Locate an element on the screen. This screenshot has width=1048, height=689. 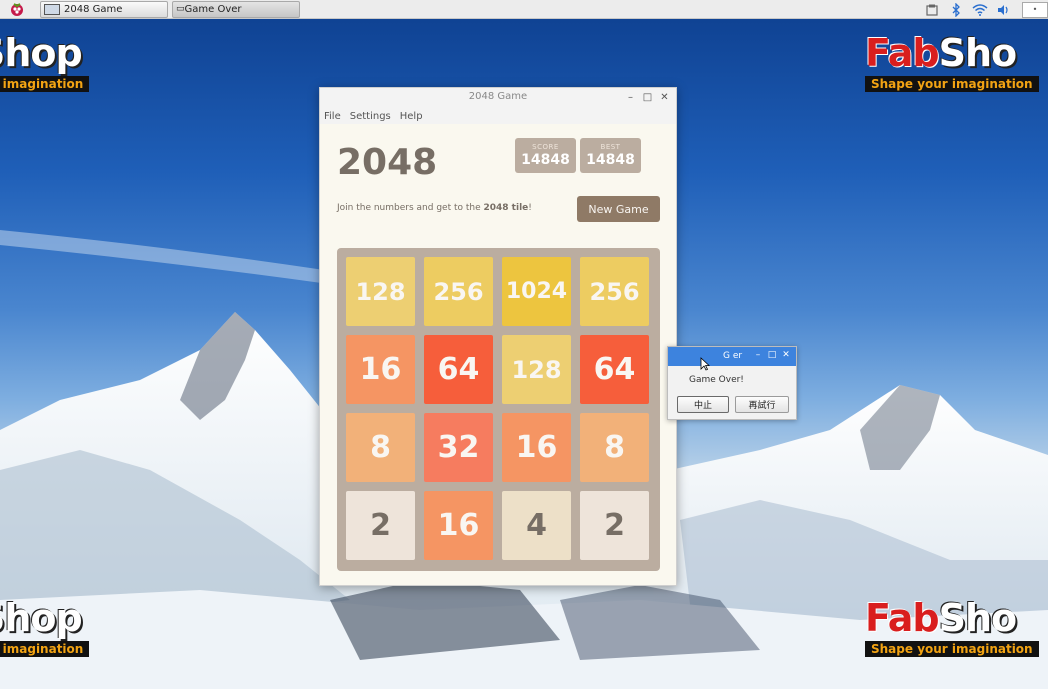
best-score-box: BEST 14848 is located at coordinates (610, 155).